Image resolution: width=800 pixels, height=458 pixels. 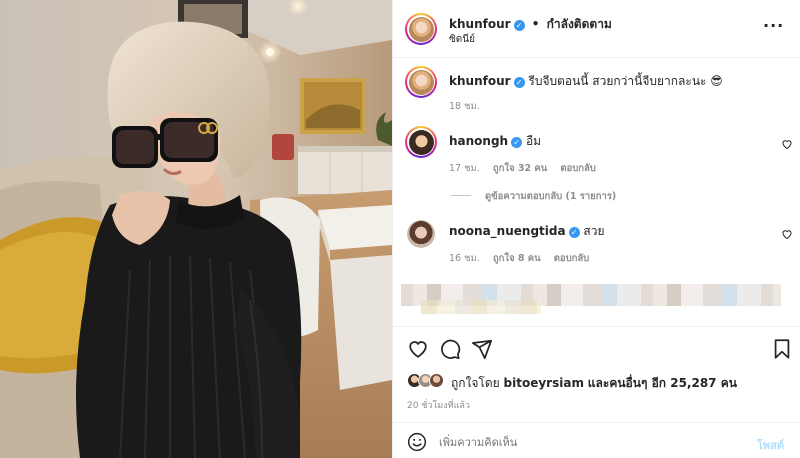 What do you see at coordinates (550, 196) in the screenshot?
I see `view-replies-button: ดูข้อความตอบกลับ (1 รายการ)` at bounding box center [550, 196].